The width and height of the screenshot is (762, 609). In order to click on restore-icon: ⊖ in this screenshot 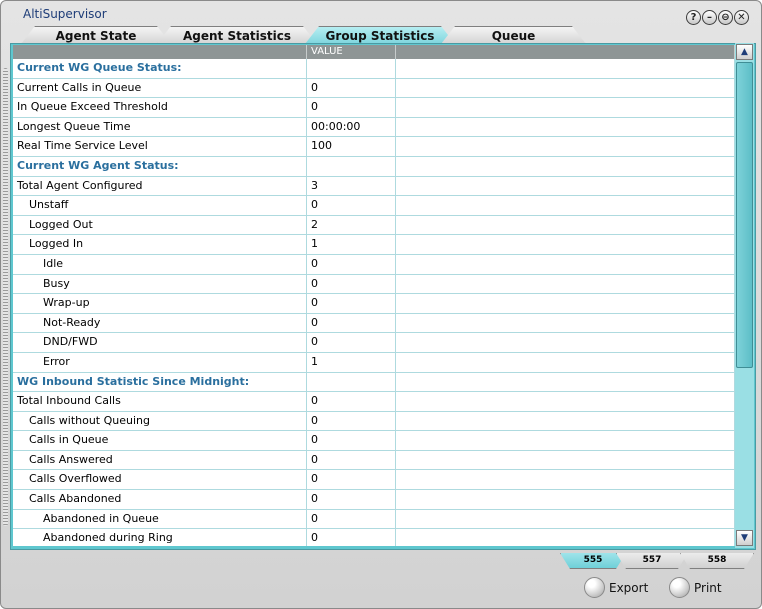, I will do `click(725, 17)`.